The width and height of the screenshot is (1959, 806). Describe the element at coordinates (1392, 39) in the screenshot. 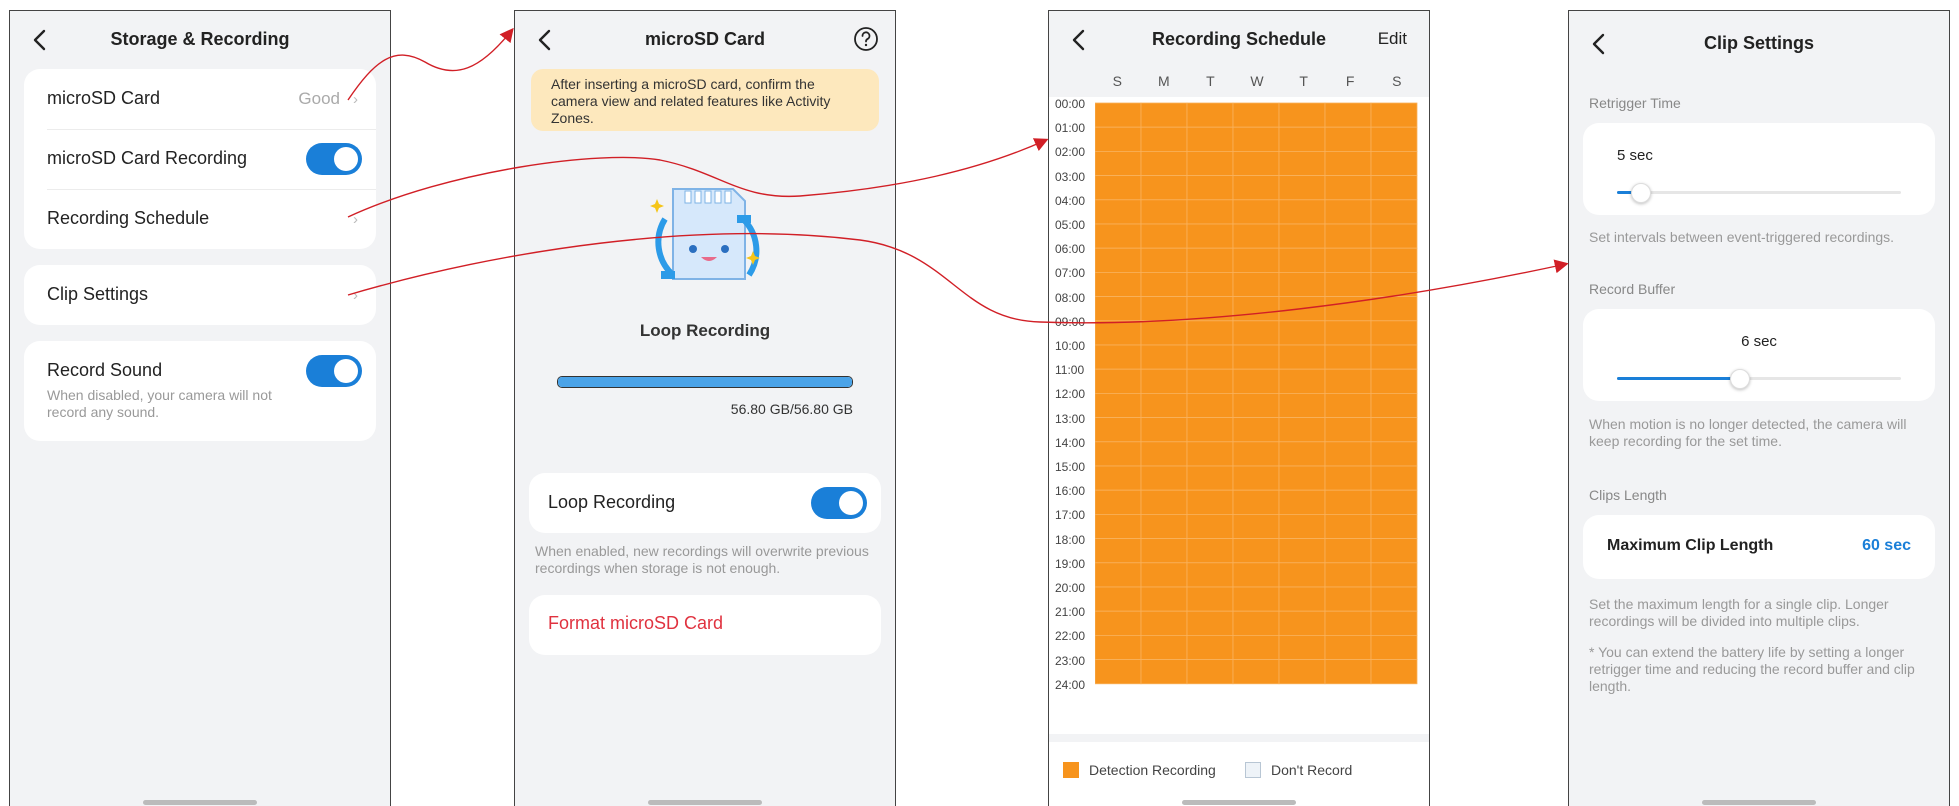

I see `edit-button: Edit` at that location.